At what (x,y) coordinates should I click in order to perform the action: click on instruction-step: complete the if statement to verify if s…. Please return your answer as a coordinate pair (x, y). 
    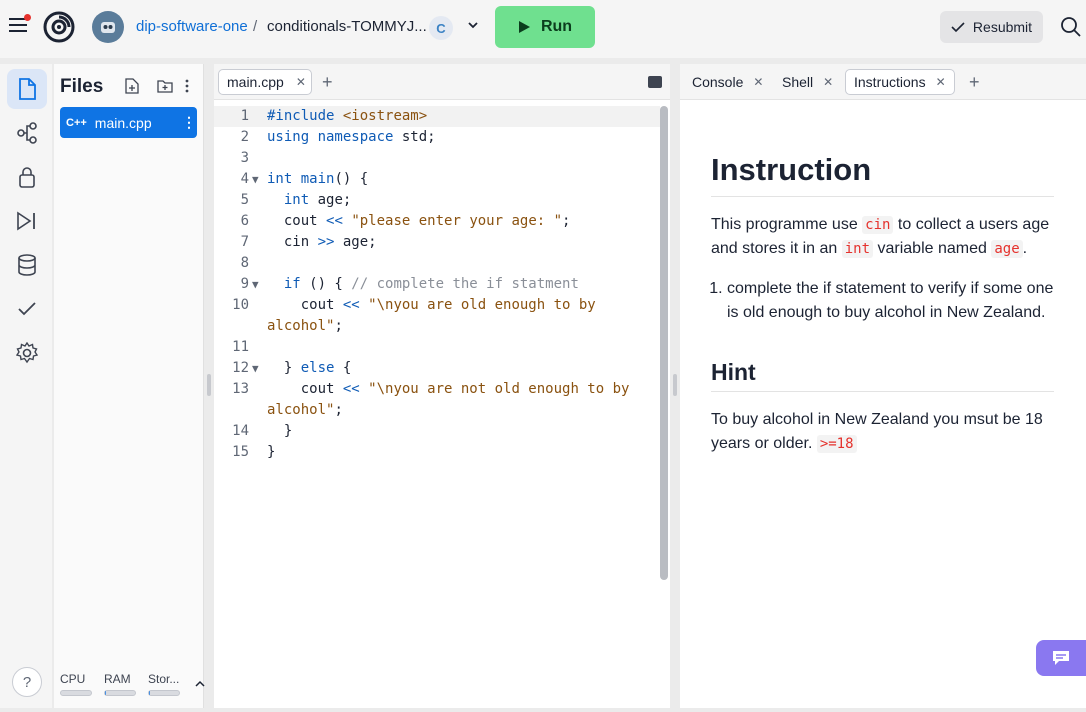
    Looking at the image, I should click on (890, 301).